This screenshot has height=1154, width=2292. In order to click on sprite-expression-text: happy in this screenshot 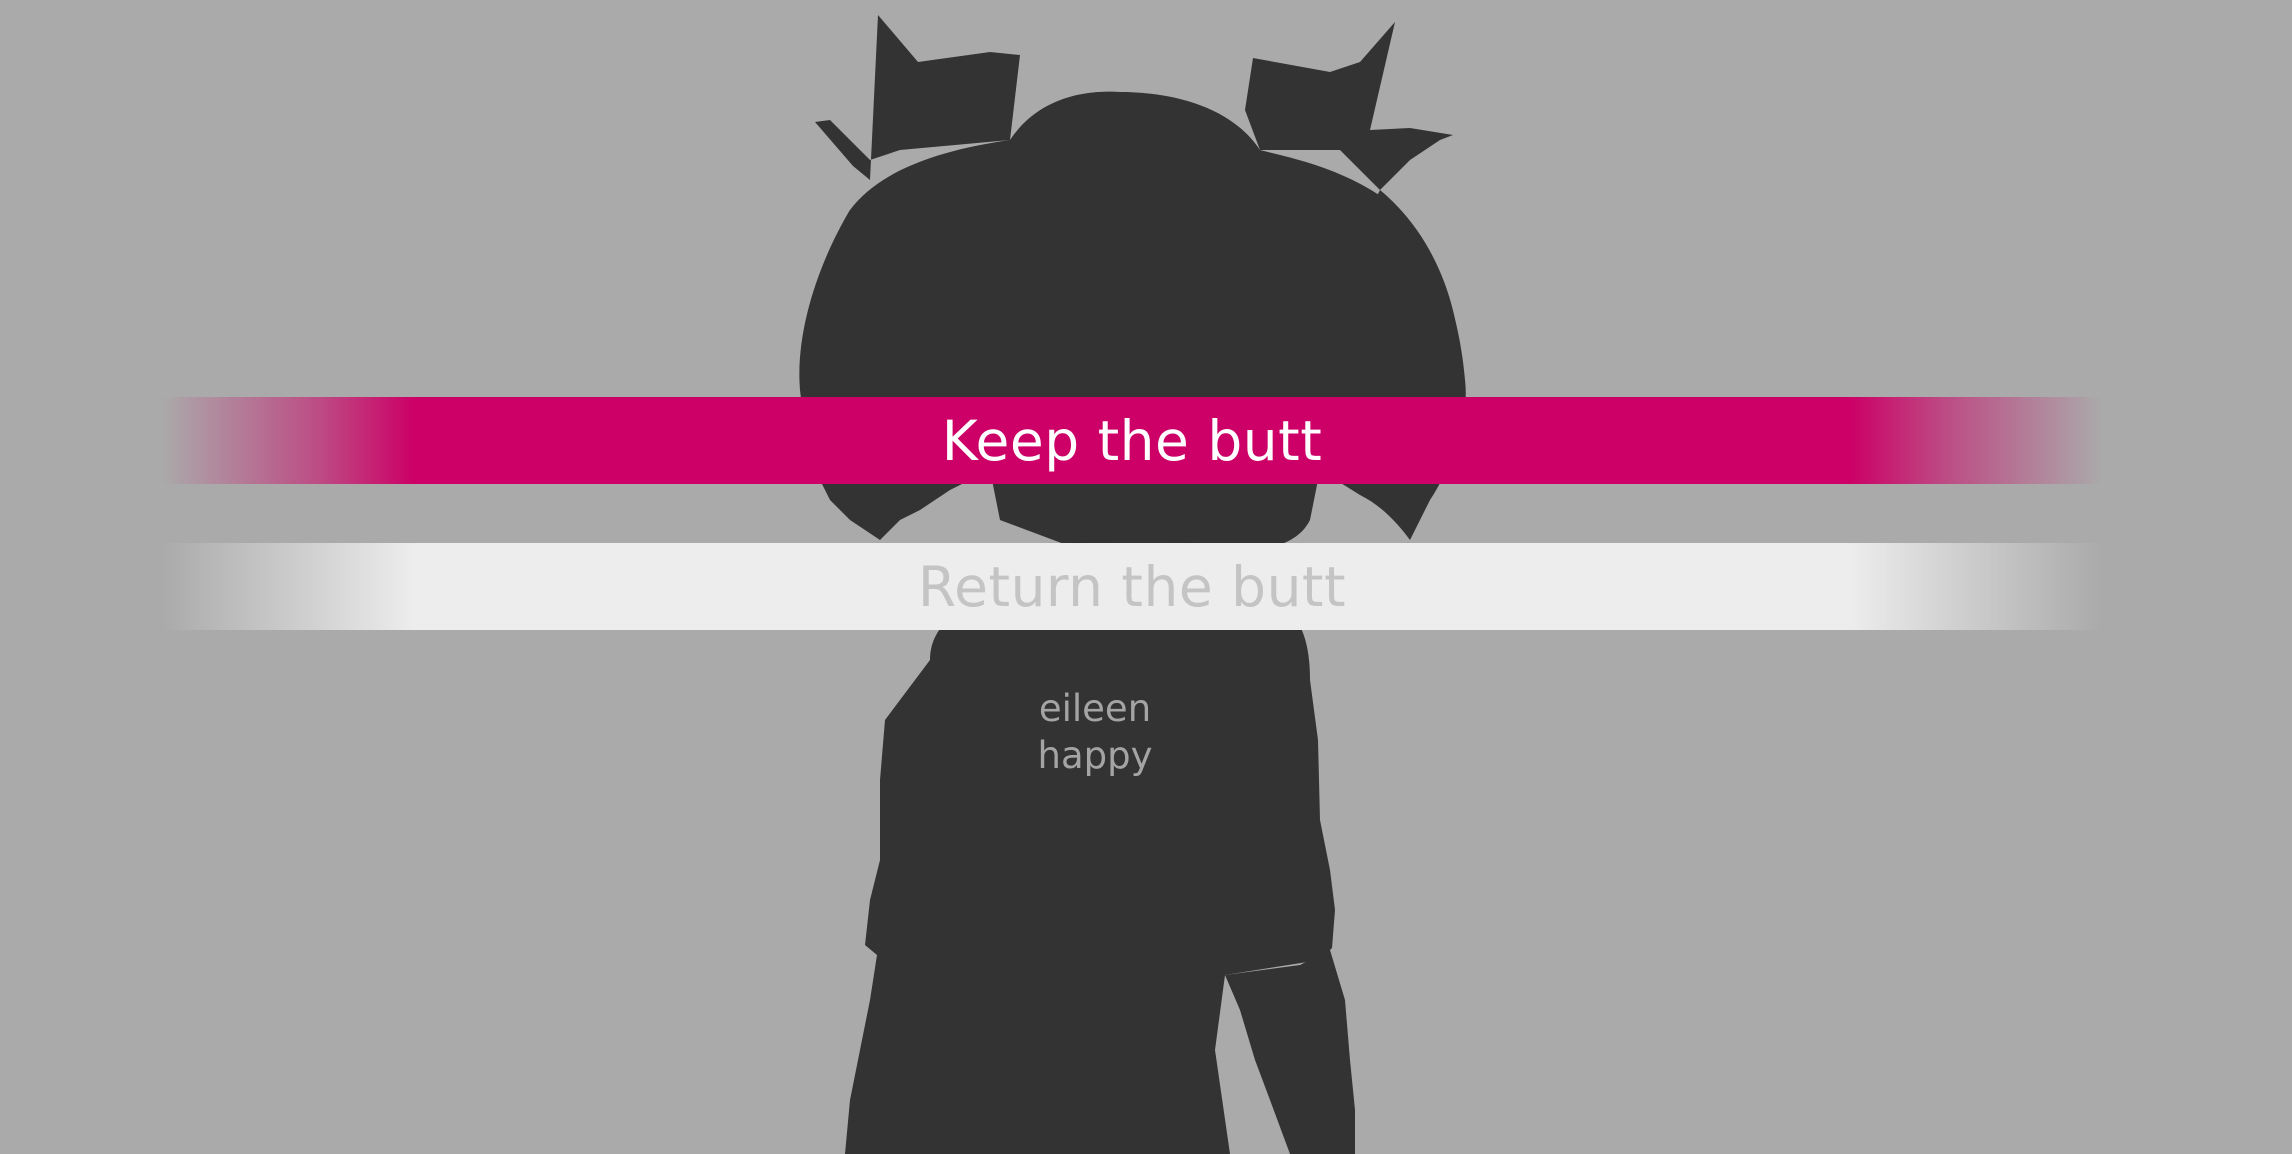, I will do `click(1095, 755)`.